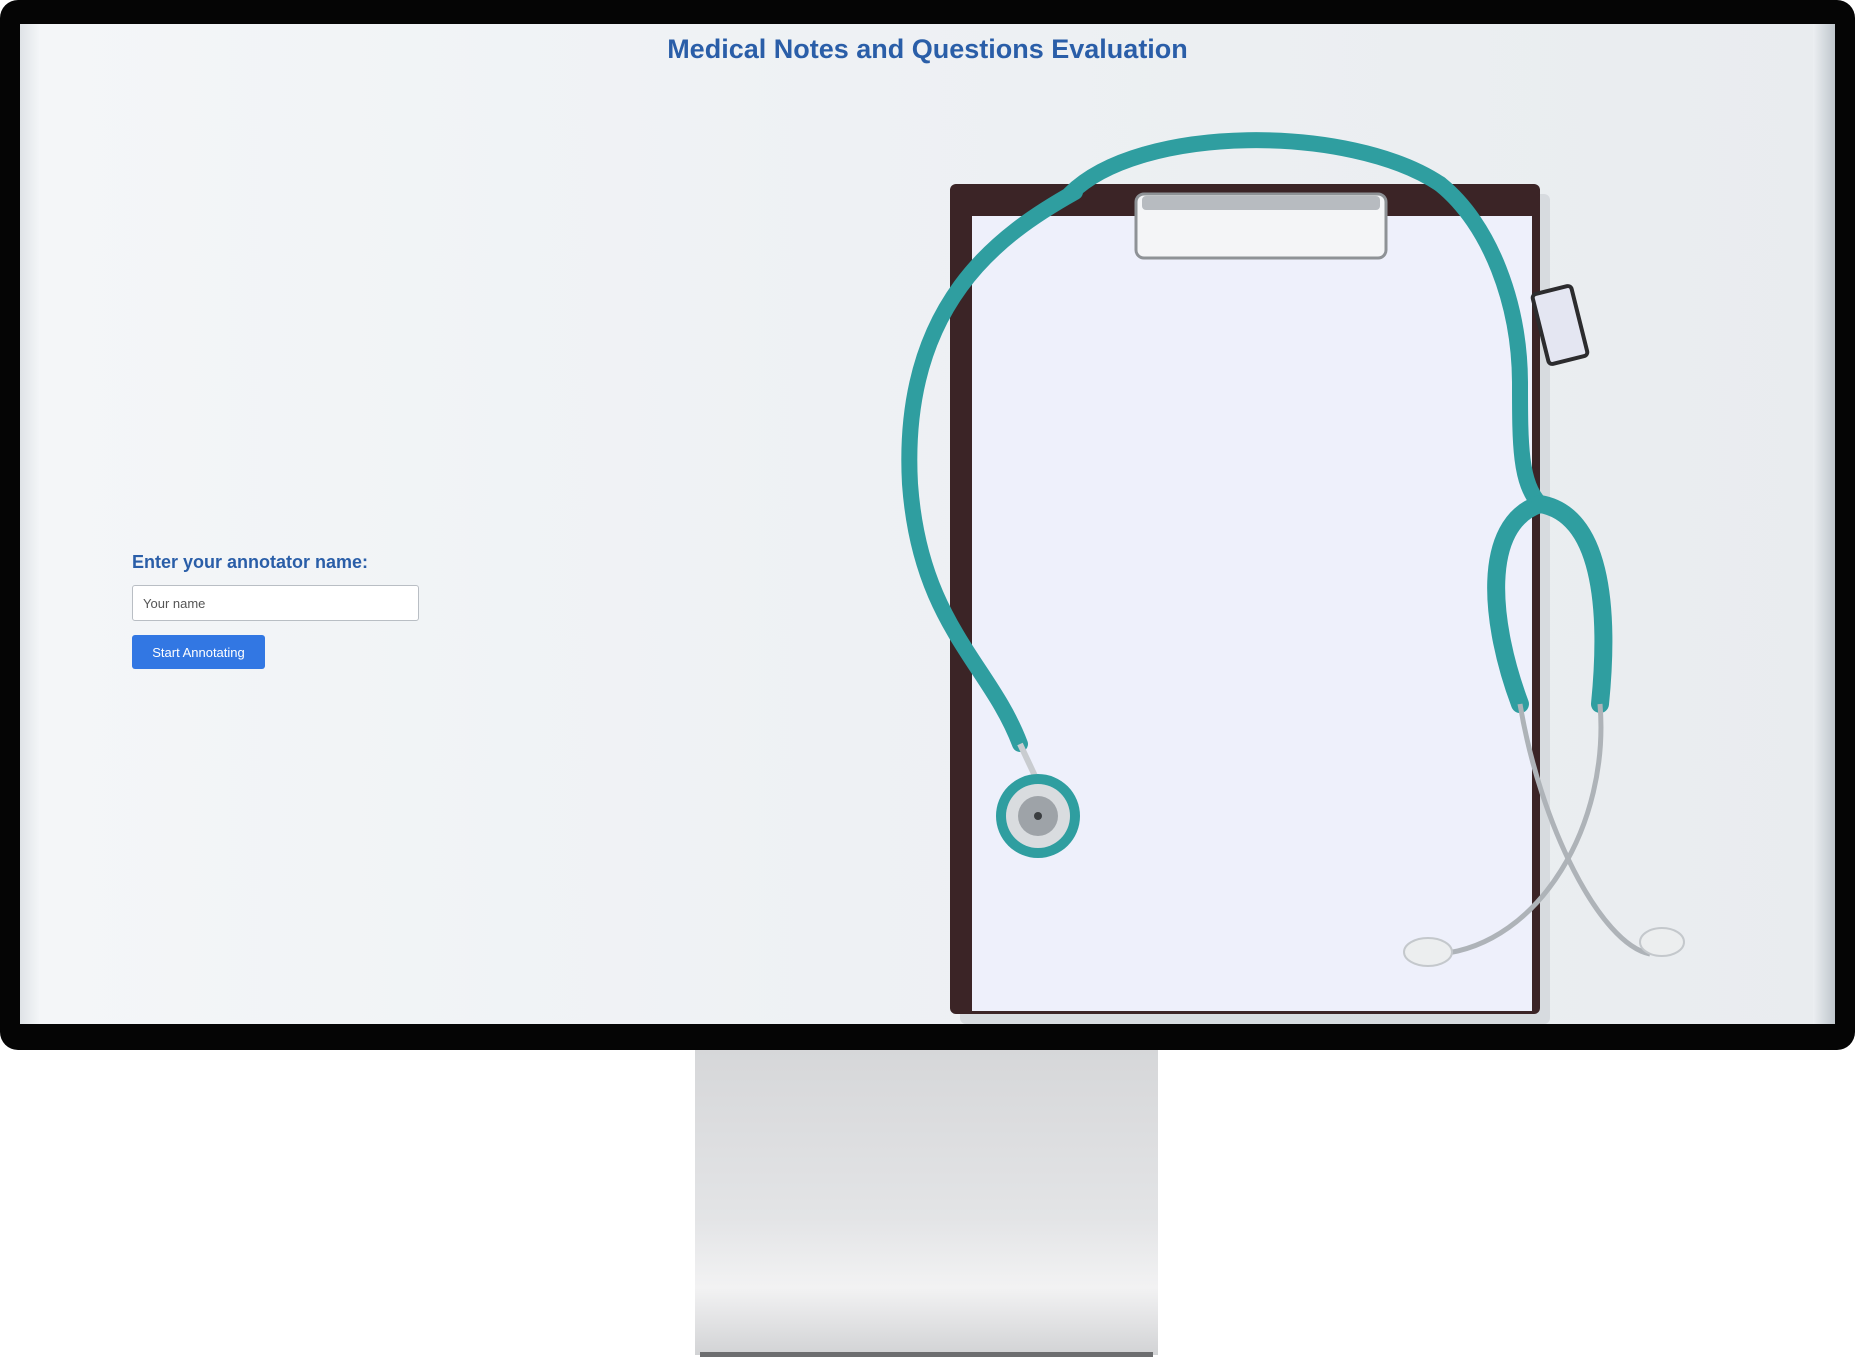 This screenshot has height=1362, width=1862. I want to click on screen-edge-left, so click(30, 524).